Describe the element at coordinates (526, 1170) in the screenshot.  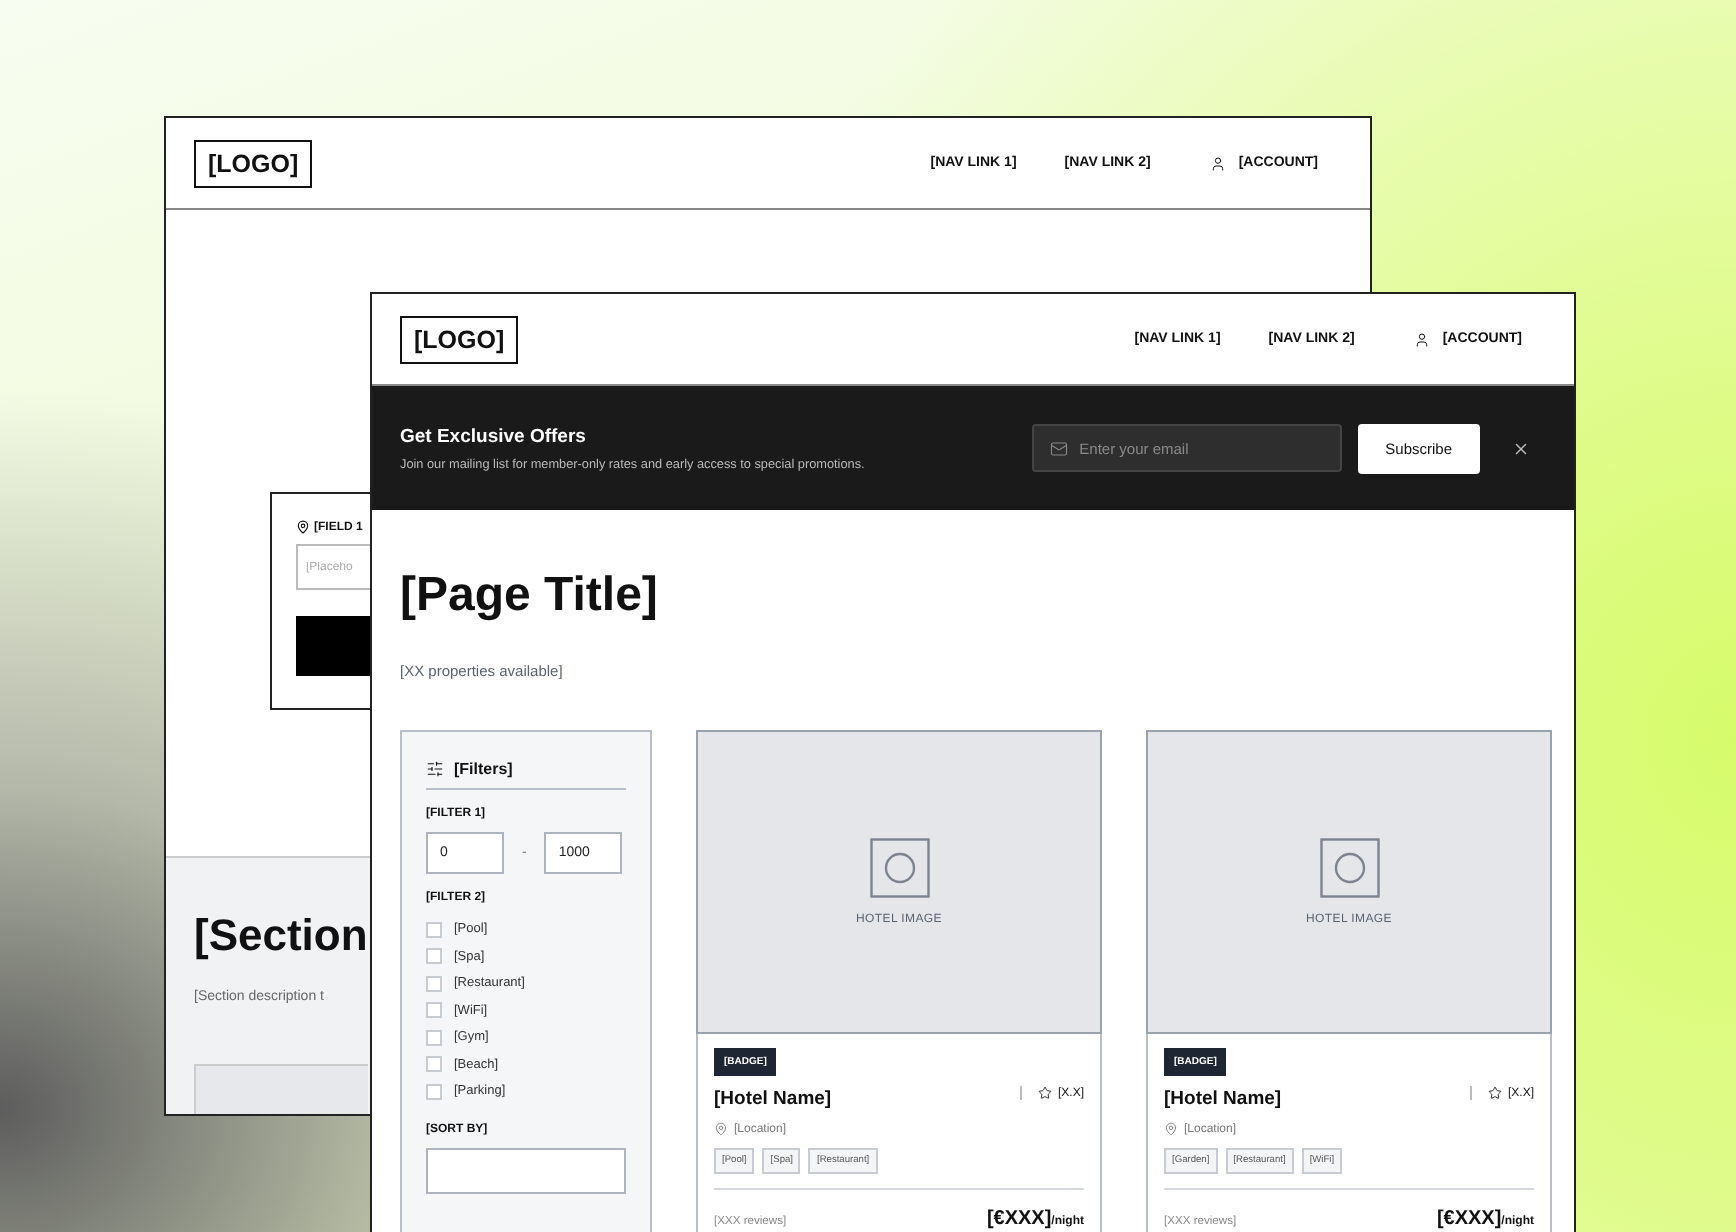
I see `sort-select` at that location.